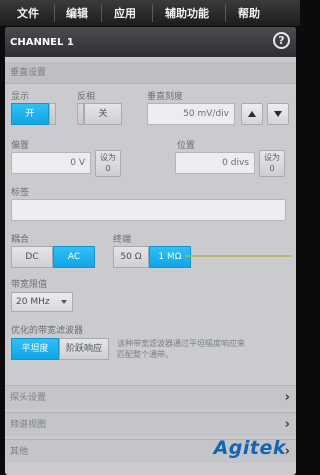  Describe the element at coordinates (47, 331) in the screenshot. I see `filter-label: 优化的带宽滤波器` at that location.